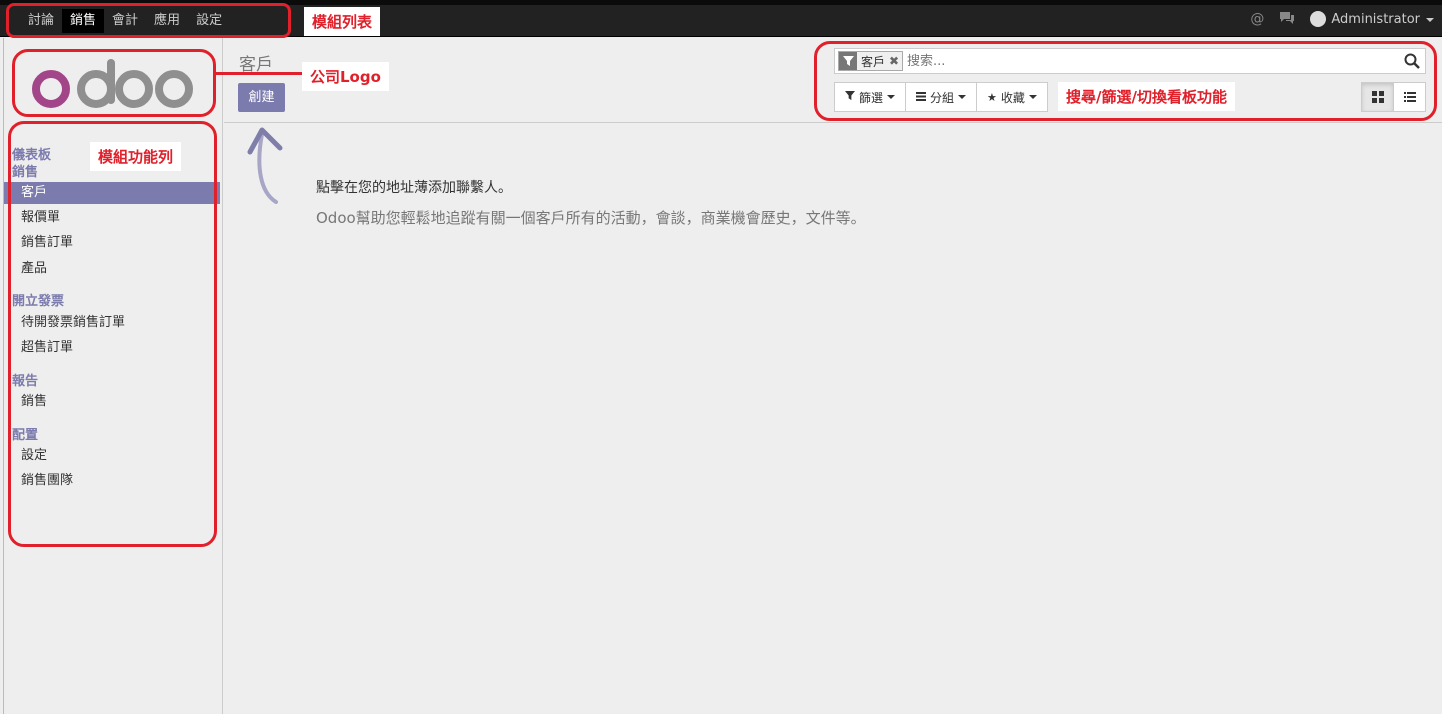 The height and width of the screenshot is (714, 1442). What do you see at coordinates (1146, 96) in the screenshot?
I see `annotation-search-filter: 搜尋/篩選/切換看板功能` at bounding box center [1146, 96].